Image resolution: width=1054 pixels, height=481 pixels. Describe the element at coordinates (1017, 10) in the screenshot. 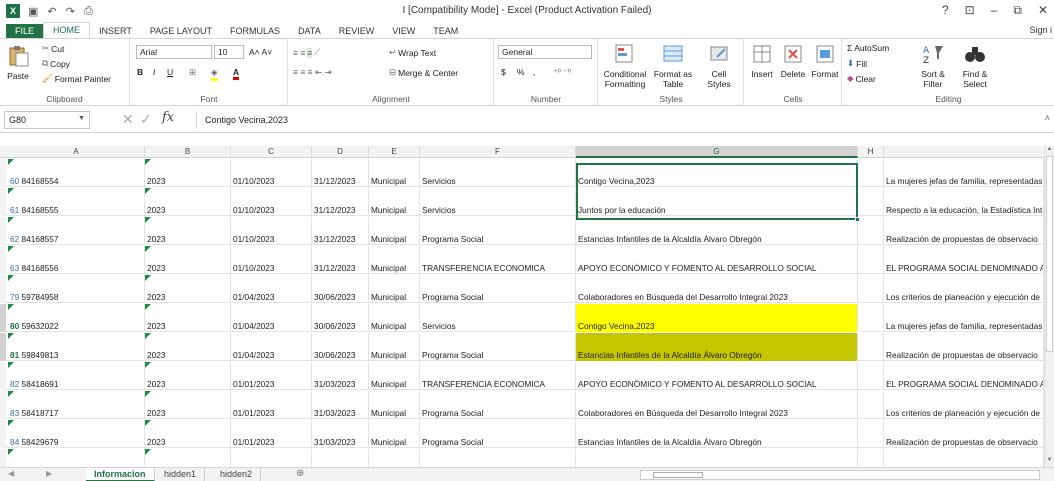

I see `restore-button: ⧉` at that location.